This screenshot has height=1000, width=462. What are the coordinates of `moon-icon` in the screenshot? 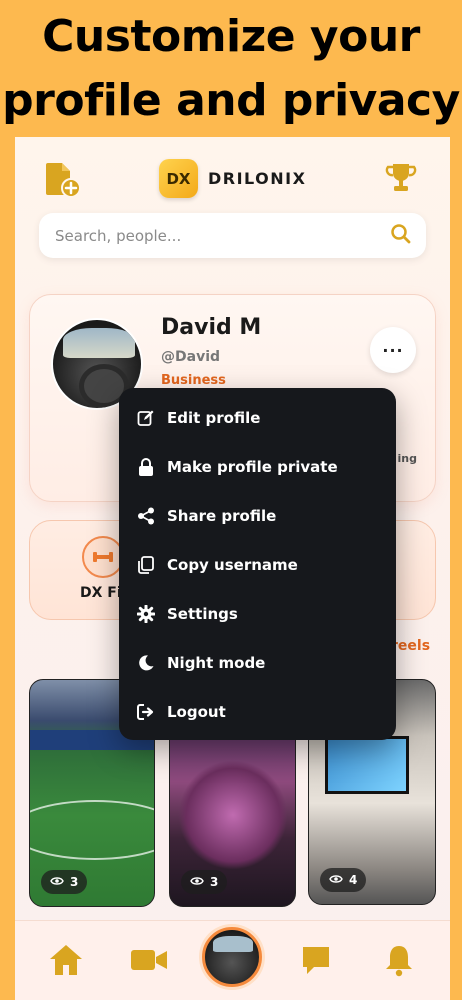 It's located at (146, 663).